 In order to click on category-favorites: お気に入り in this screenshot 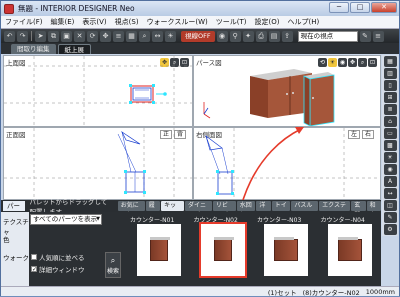, I will do `click(131, 210)`.